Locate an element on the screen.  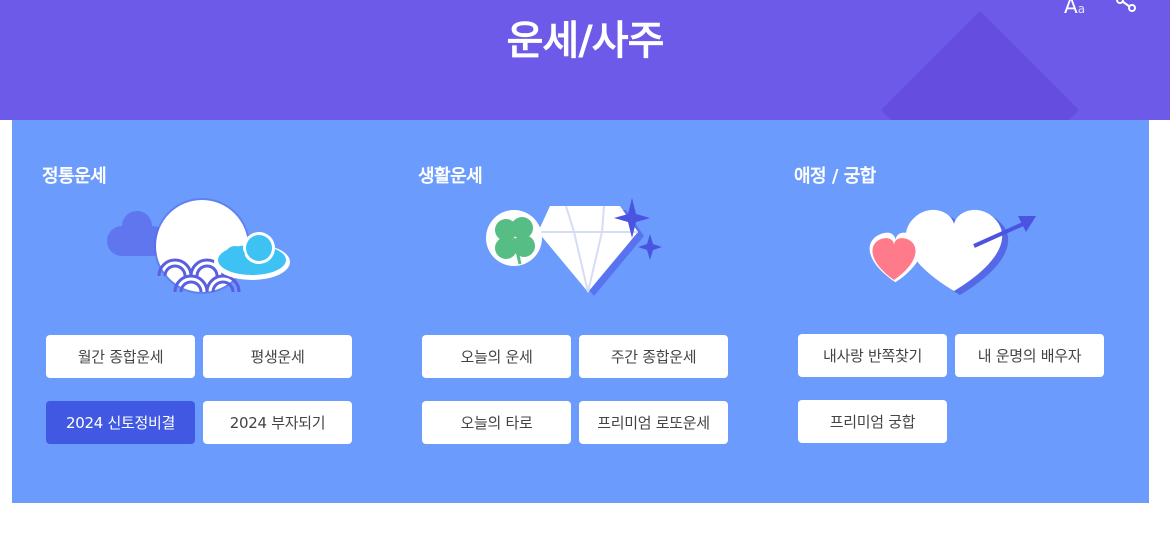
font-size-button: Aa is located at coordinates (1074, 9).